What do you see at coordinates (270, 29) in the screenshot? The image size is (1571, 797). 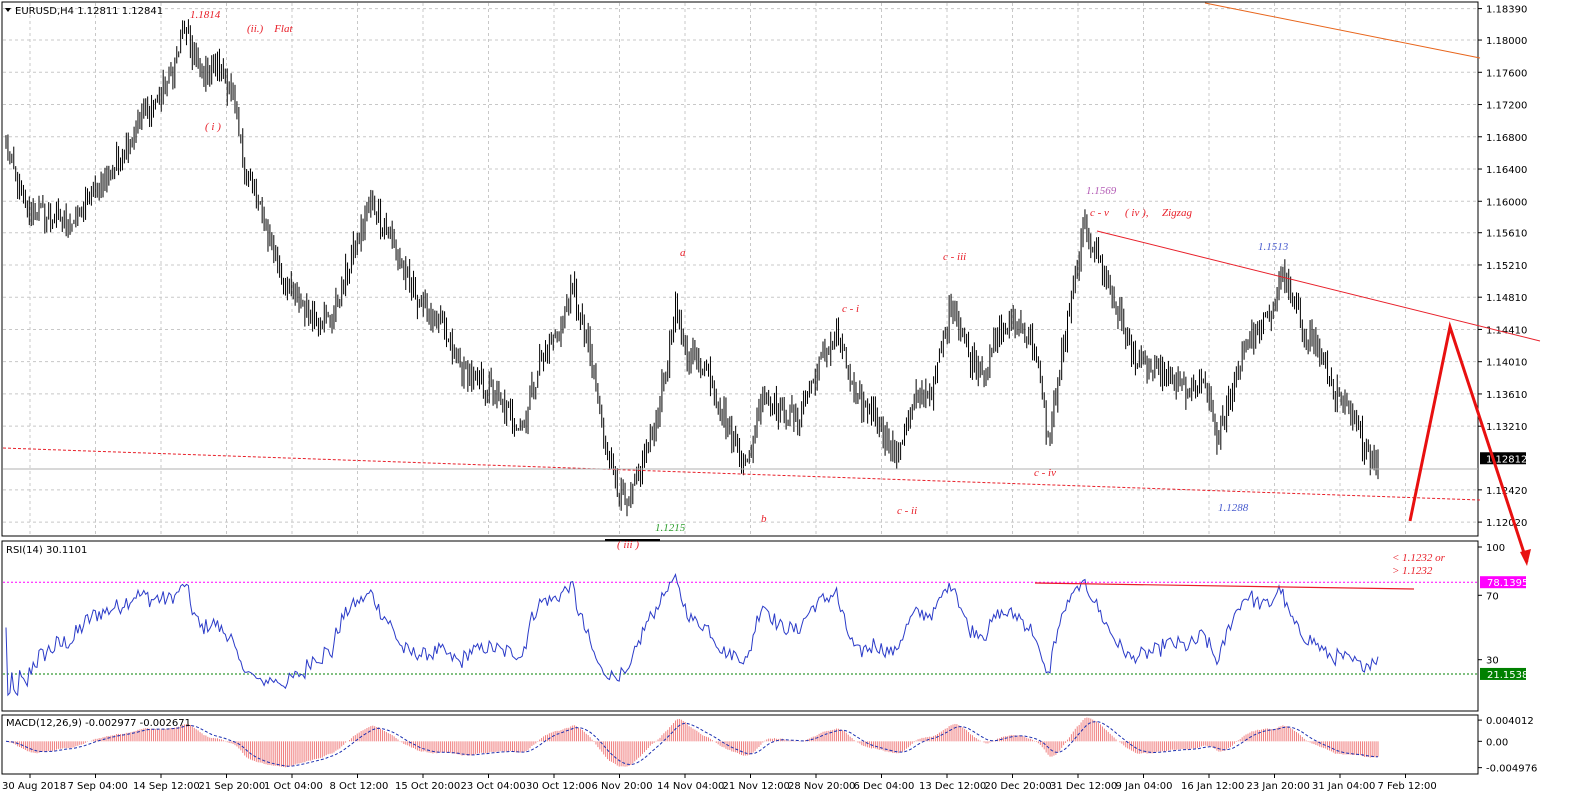 I see `annotation-wave-ii-flat: (ii.) Flat` at bounding box center [270, 29].